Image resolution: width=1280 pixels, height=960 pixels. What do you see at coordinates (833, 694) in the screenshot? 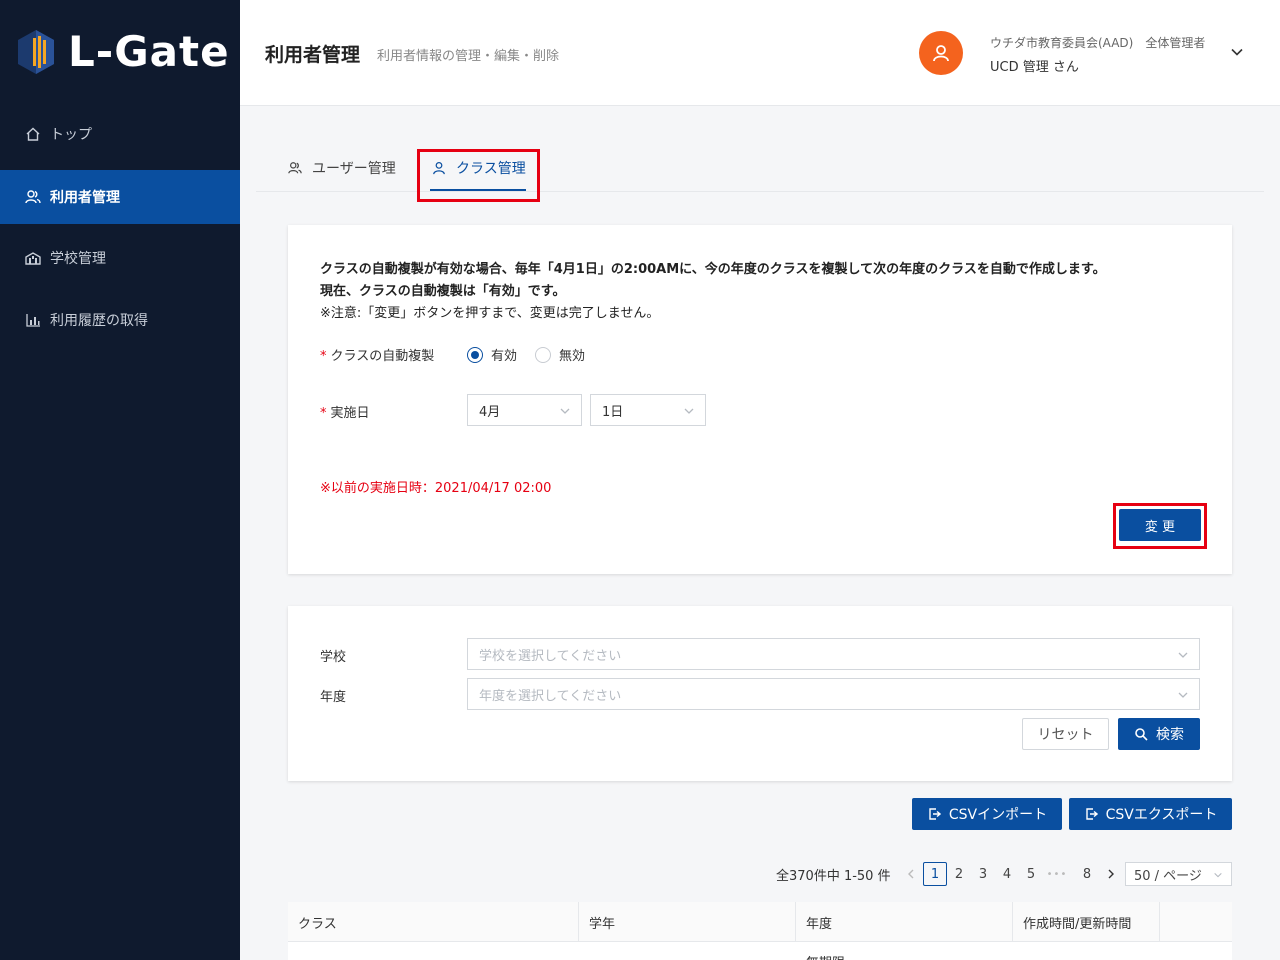
I see `year-select: 年度を選択してください` at bounding box center [833, 694].